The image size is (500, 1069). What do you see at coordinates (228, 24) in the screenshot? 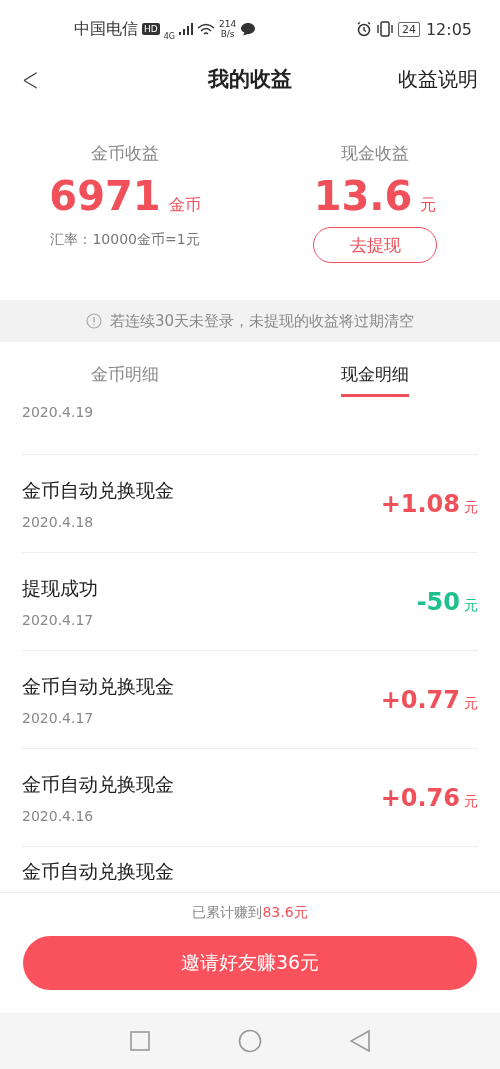
I see `speed-value: 214` at bounding box center [228, 24].